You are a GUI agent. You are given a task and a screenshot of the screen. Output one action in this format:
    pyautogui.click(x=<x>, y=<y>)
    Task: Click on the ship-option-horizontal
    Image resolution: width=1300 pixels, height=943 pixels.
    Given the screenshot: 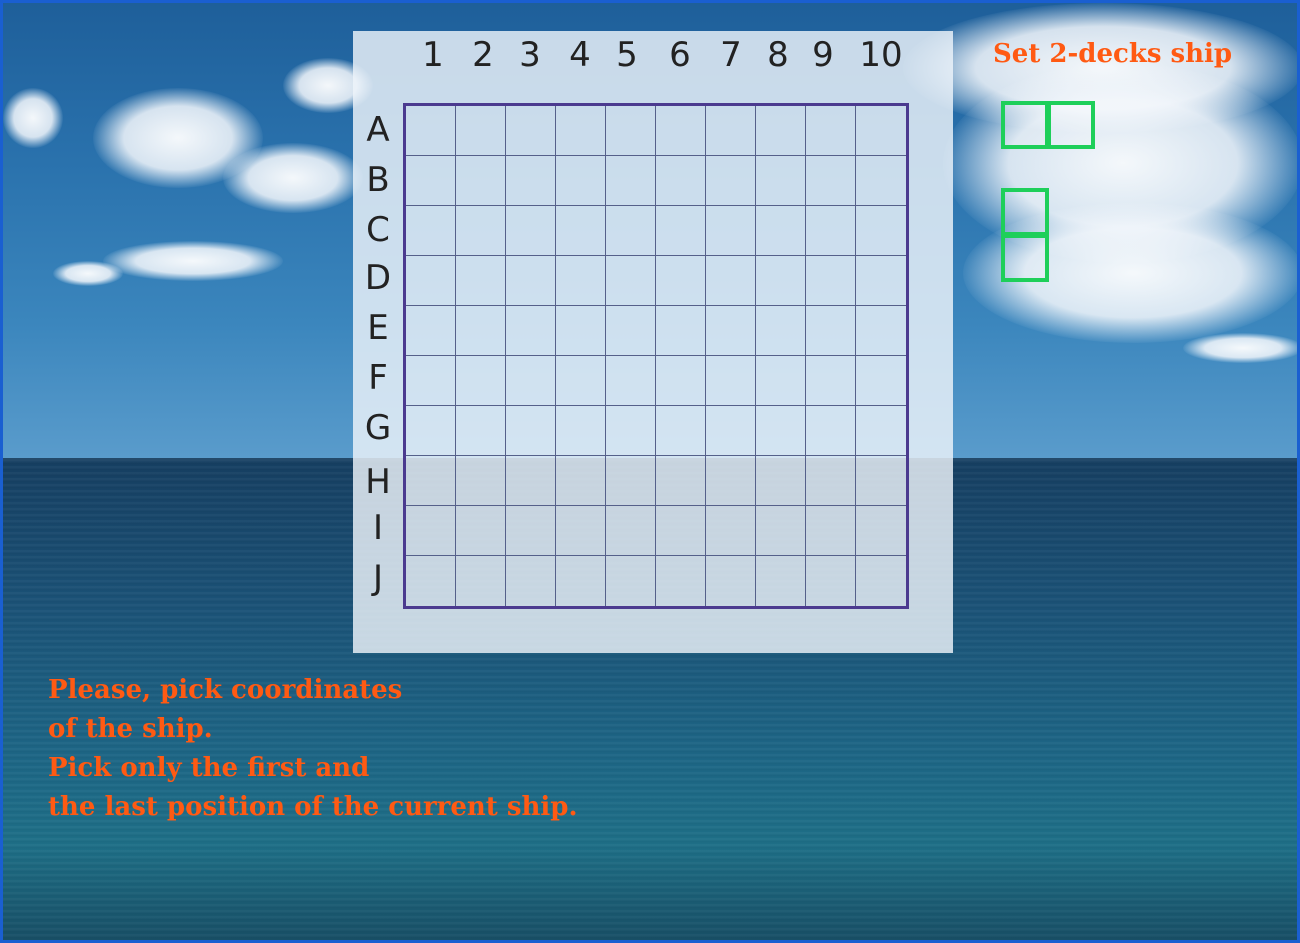 What is the action you would take?
    pyautogui.click(x=1048, y=125)
    